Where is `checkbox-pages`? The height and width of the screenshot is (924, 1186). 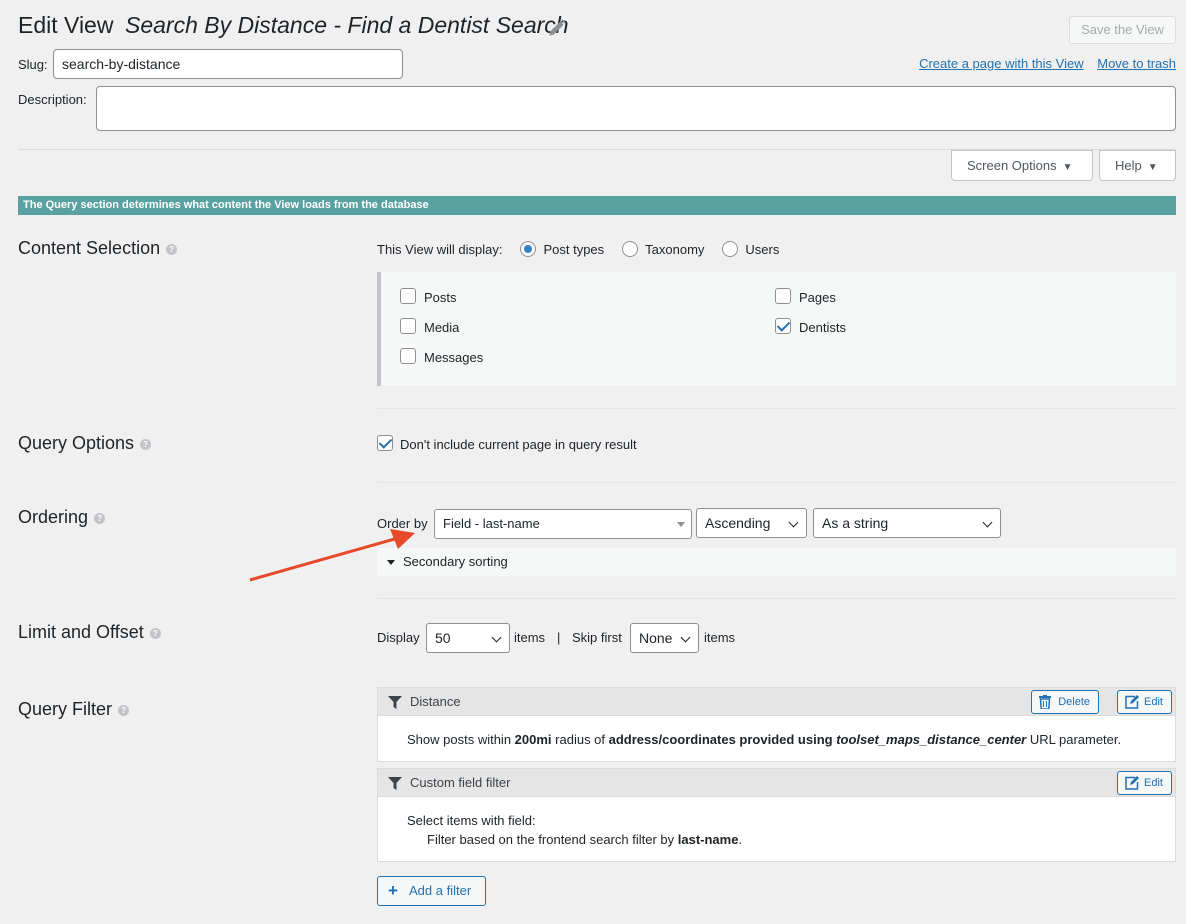 checkbox-pages is located at coordinates (783, 296).